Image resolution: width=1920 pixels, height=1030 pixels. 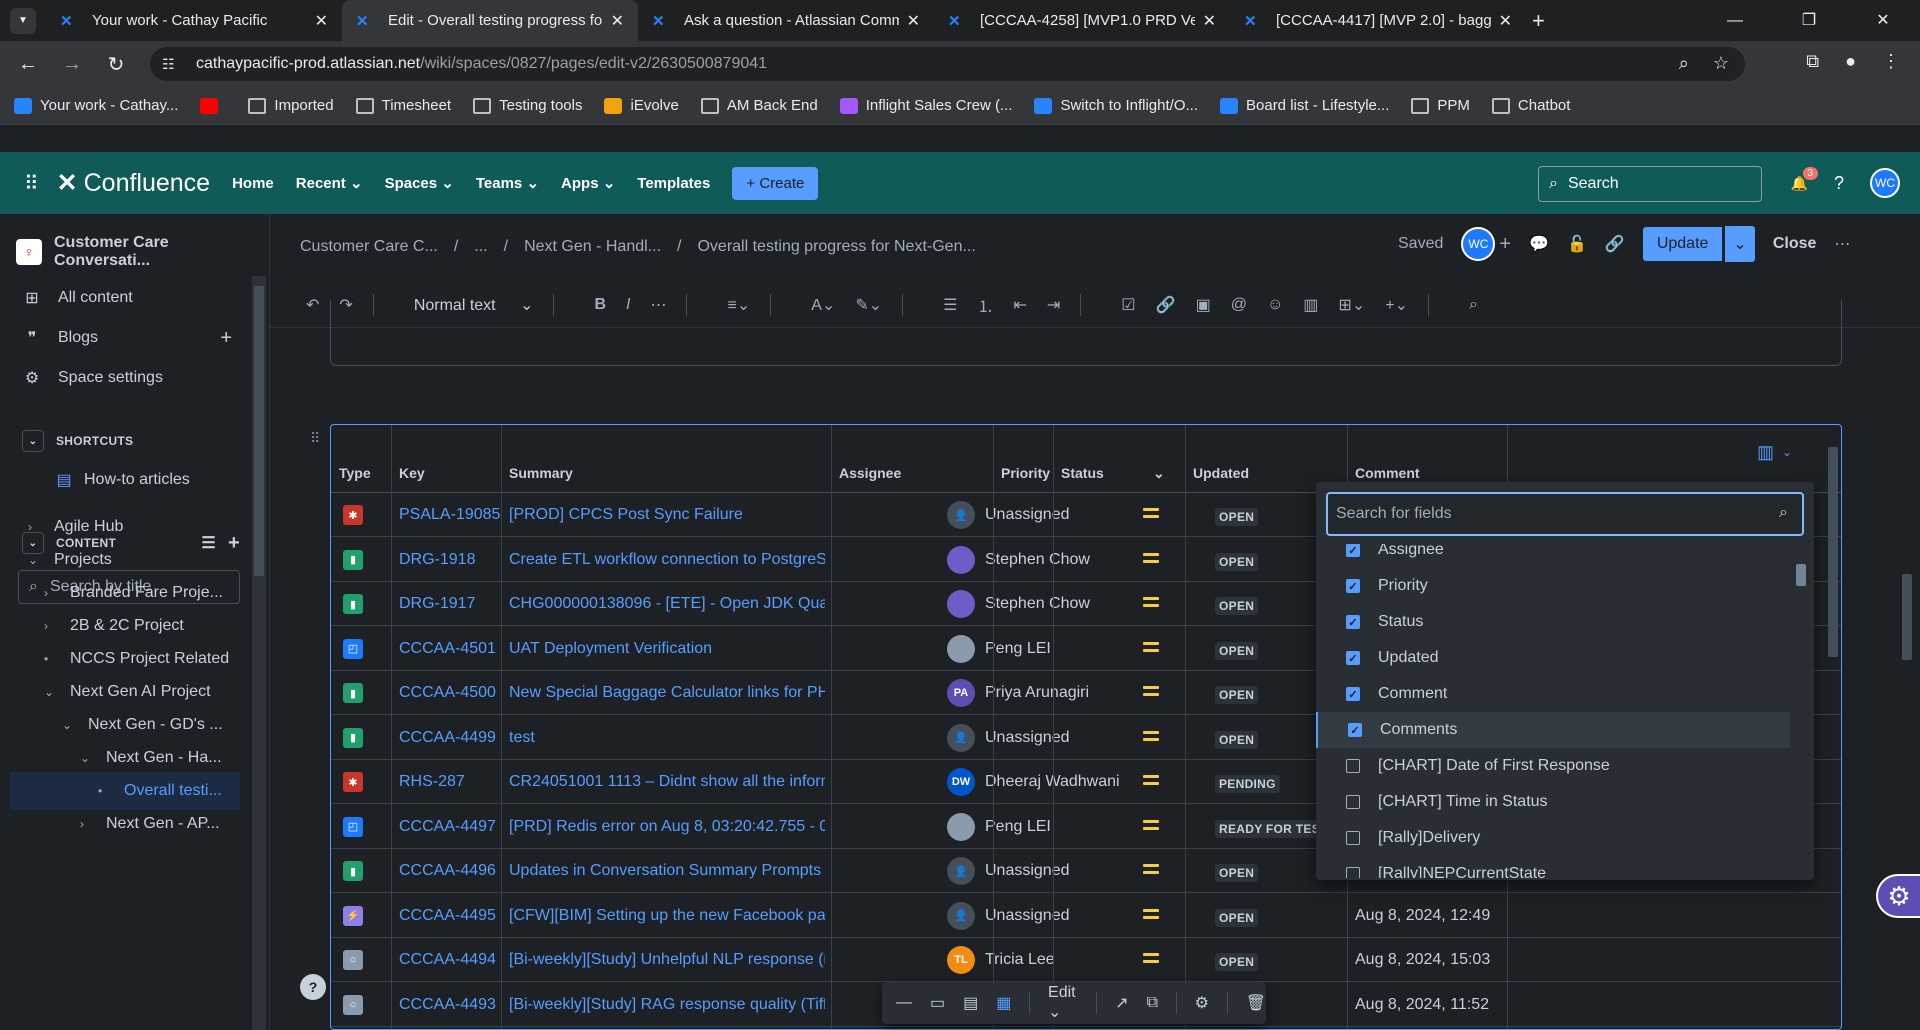 What do you see at coordinates (234, 543) in the screenshot?
I see `add-content-icon: +` at bounding box center [234, 543].